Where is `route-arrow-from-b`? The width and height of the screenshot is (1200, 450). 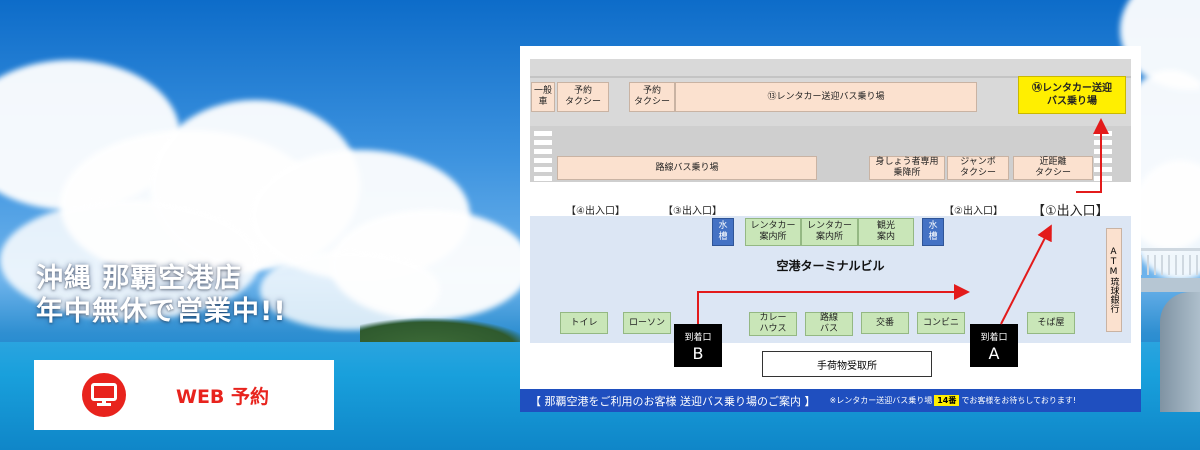 route-arrow-from-b is located at coordinates (833, 304).